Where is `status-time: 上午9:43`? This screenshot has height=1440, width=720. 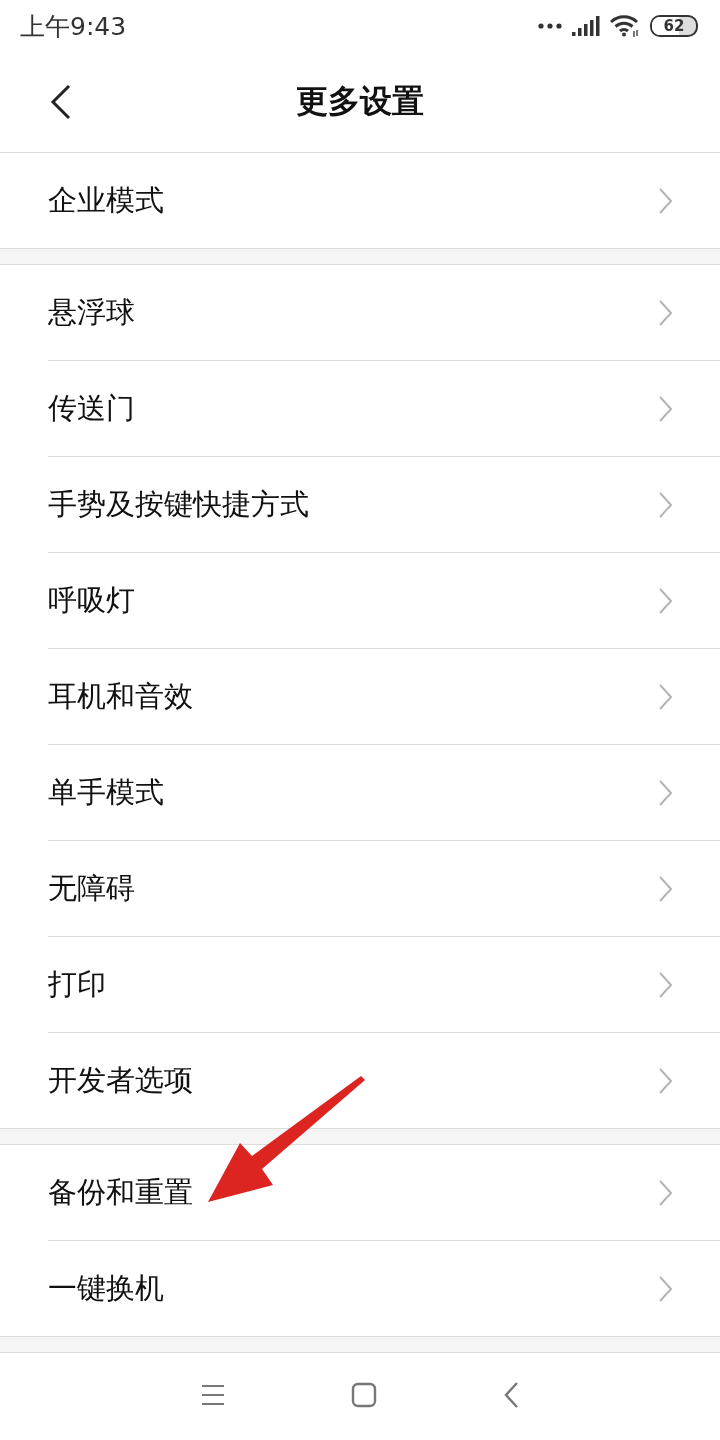 status-time: 上午9:43 is located at coordinates (73, 26).